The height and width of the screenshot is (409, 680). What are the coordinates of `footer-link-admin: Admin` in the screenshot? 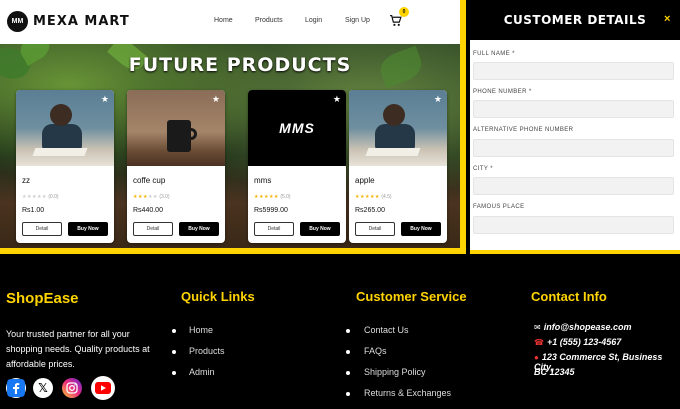 It's located at (202, 372).